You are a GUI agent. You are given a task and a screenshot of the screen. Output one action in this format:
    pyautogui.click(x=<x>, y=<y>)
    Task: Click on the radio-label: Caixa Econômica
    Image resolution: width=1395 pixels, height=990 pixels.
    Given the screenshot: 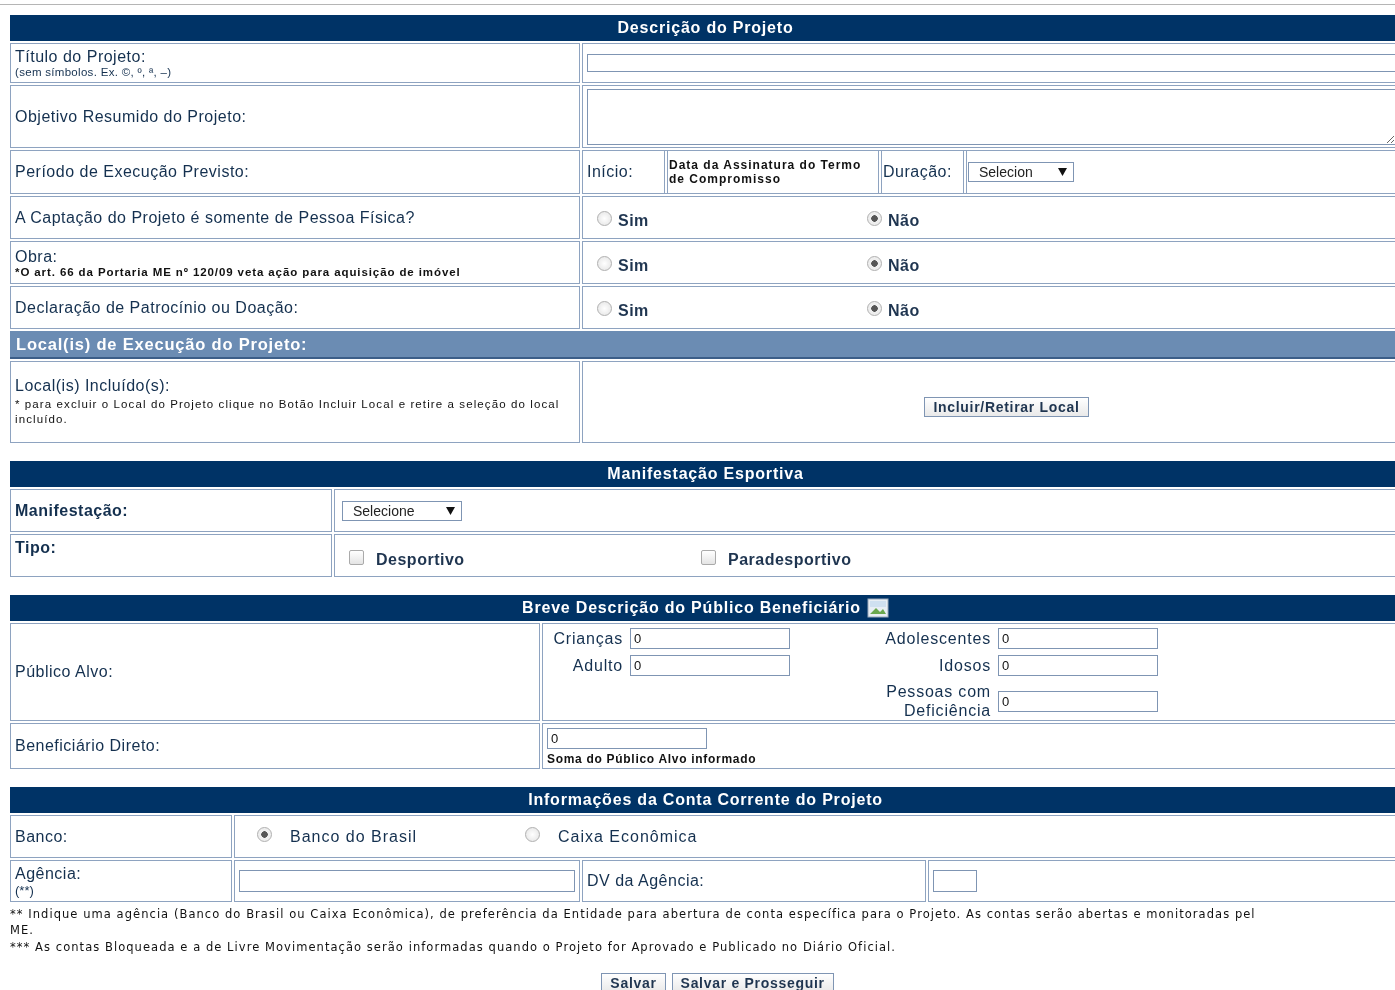 What is the action you would take?
    pyautogui.click(x=628, y=836)
    